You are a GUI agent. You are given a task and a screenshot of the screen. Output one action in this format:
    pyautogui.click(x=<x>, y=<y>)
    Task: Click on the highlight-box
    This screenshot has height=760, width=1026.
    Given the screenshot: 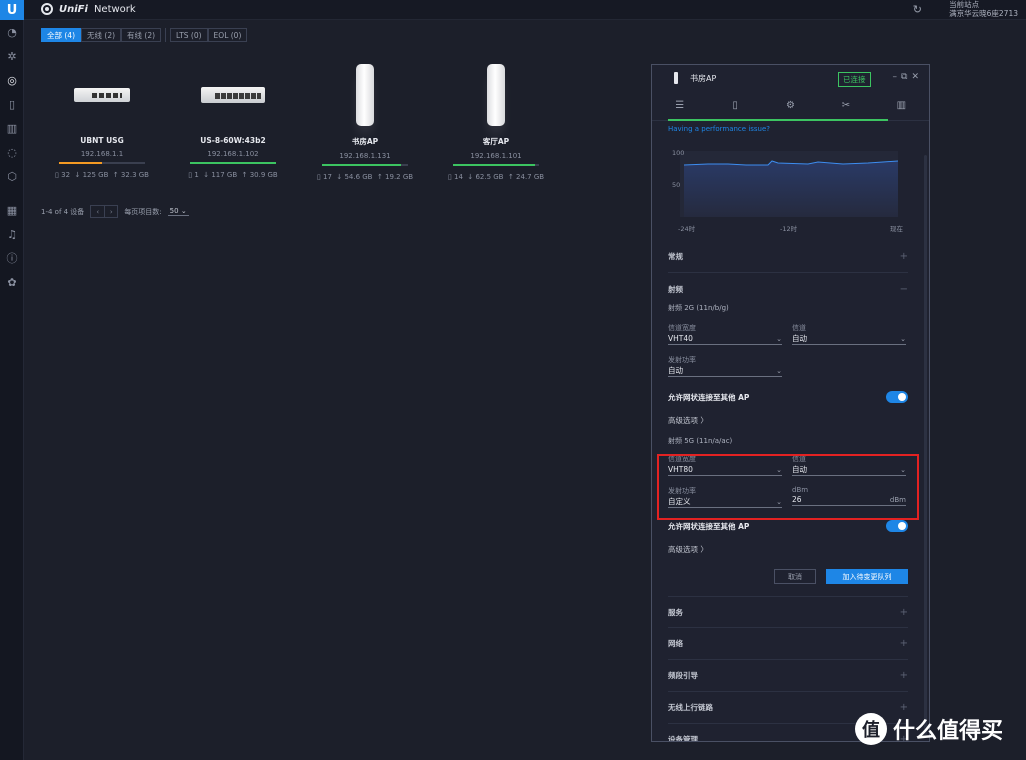 What is the action you would take?
    pyautogui.click(x=788, y=487)
    